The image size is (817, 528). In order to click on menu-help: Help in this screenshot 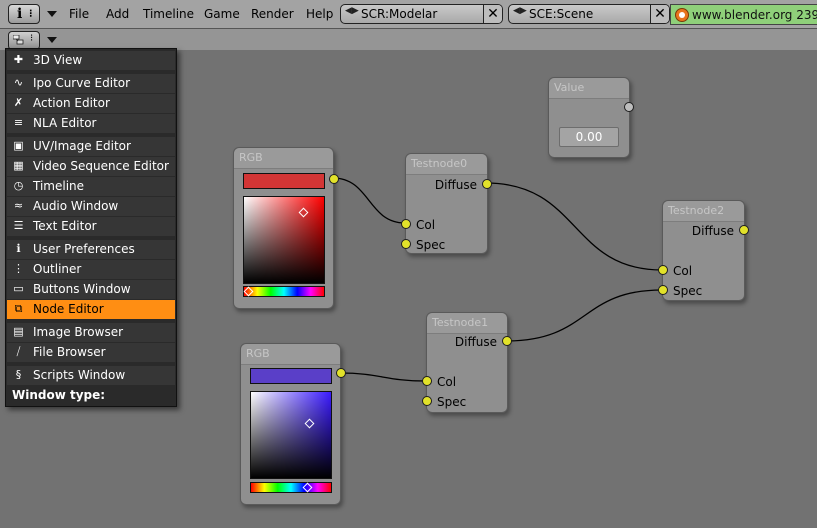, I will do `click(319, 14)`.